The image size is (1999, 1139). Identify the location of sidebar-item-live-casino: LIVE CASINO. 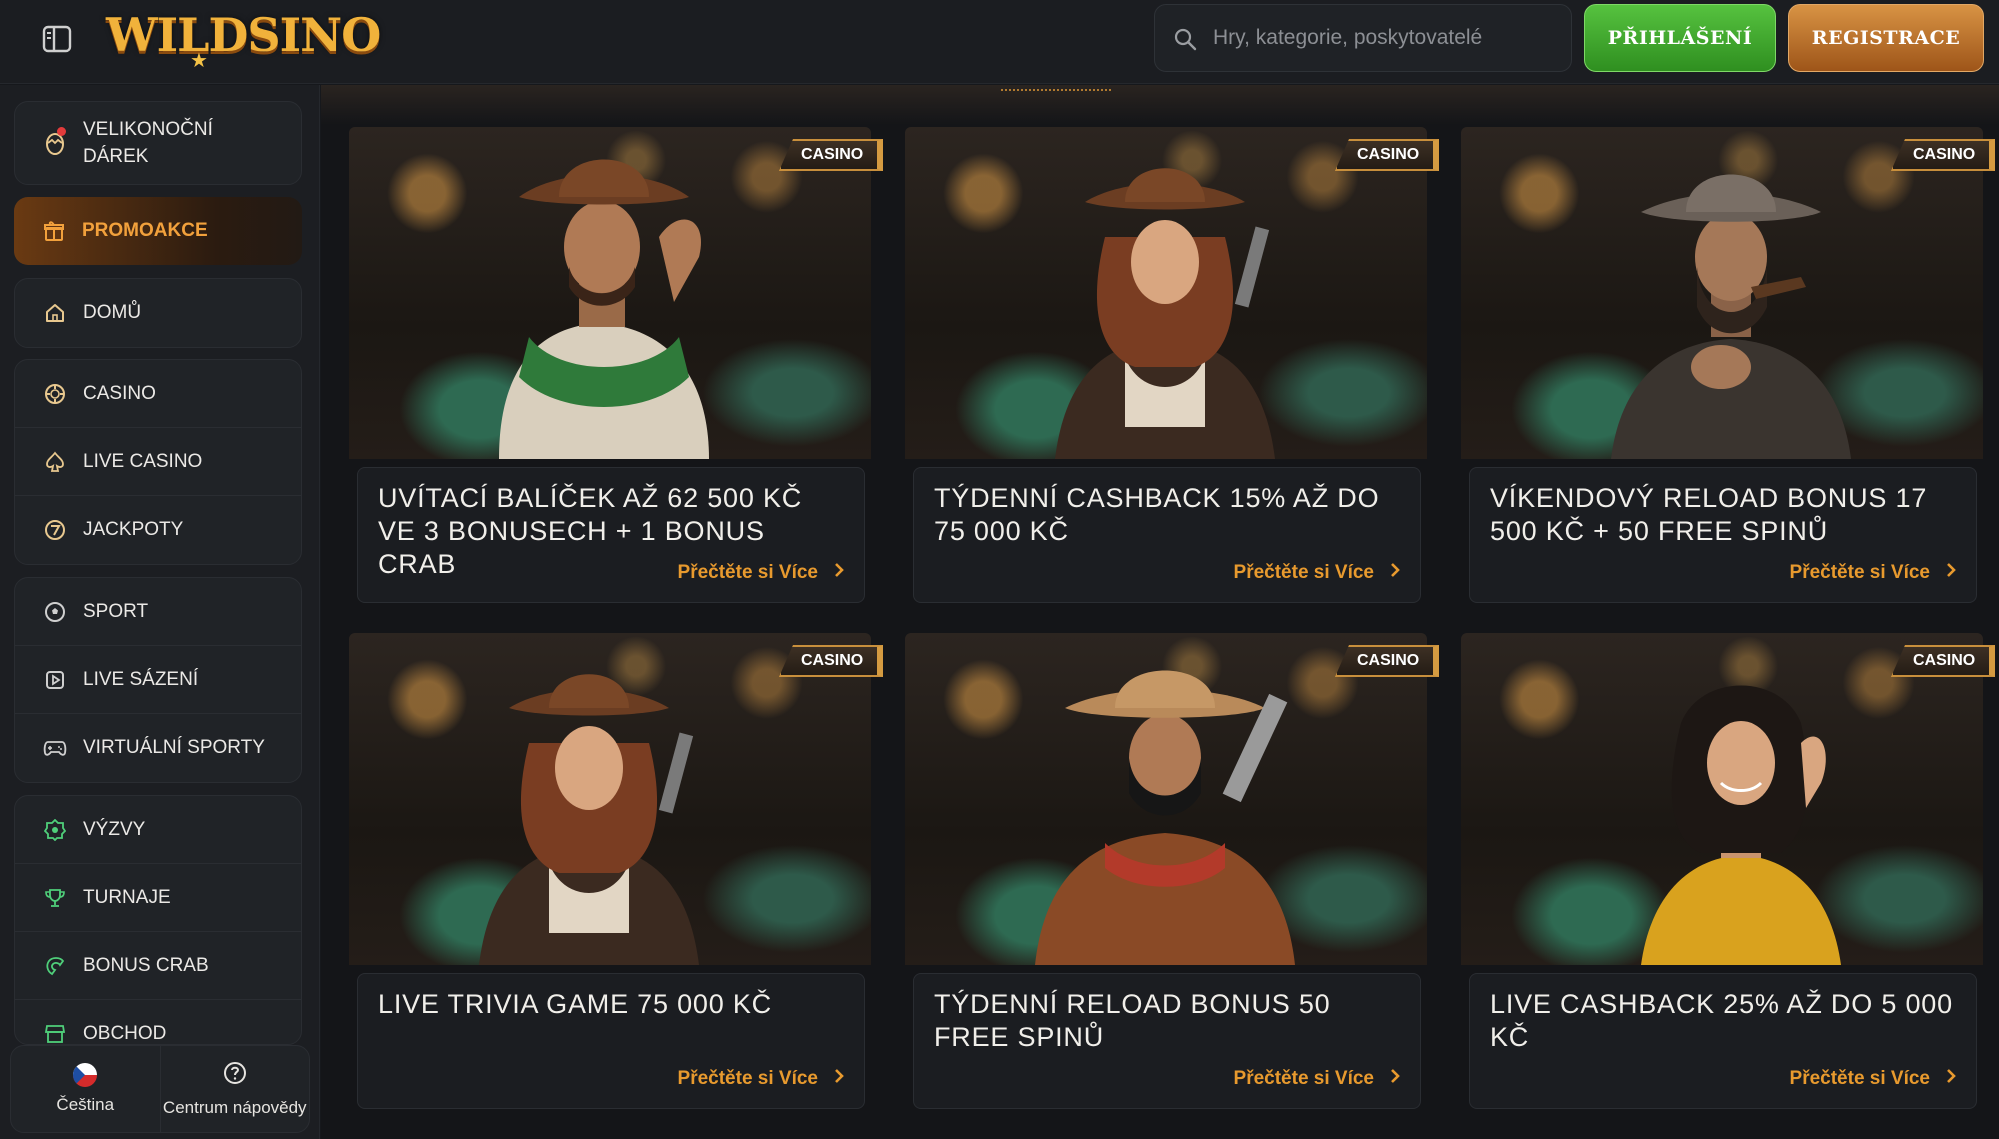
(158, 462).